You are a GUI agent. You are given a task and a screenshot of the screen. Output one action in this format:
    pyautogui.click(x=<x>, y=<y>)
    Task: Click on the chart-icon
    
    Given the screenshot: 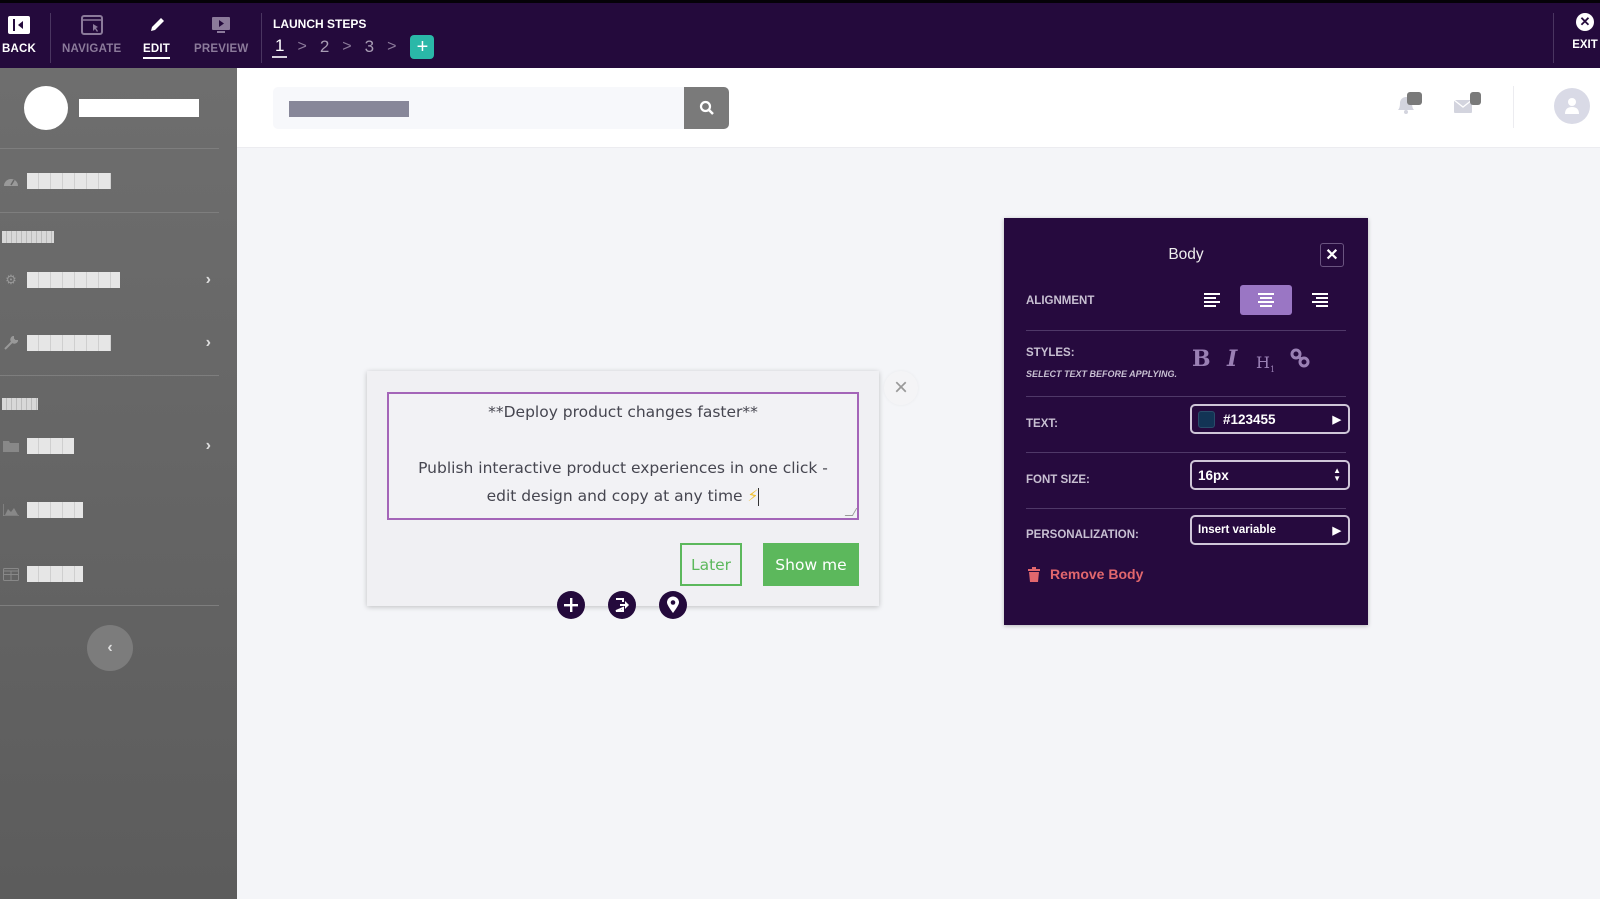 What is the action you would take?
    pyautogui.click(x=11, y=510)
    